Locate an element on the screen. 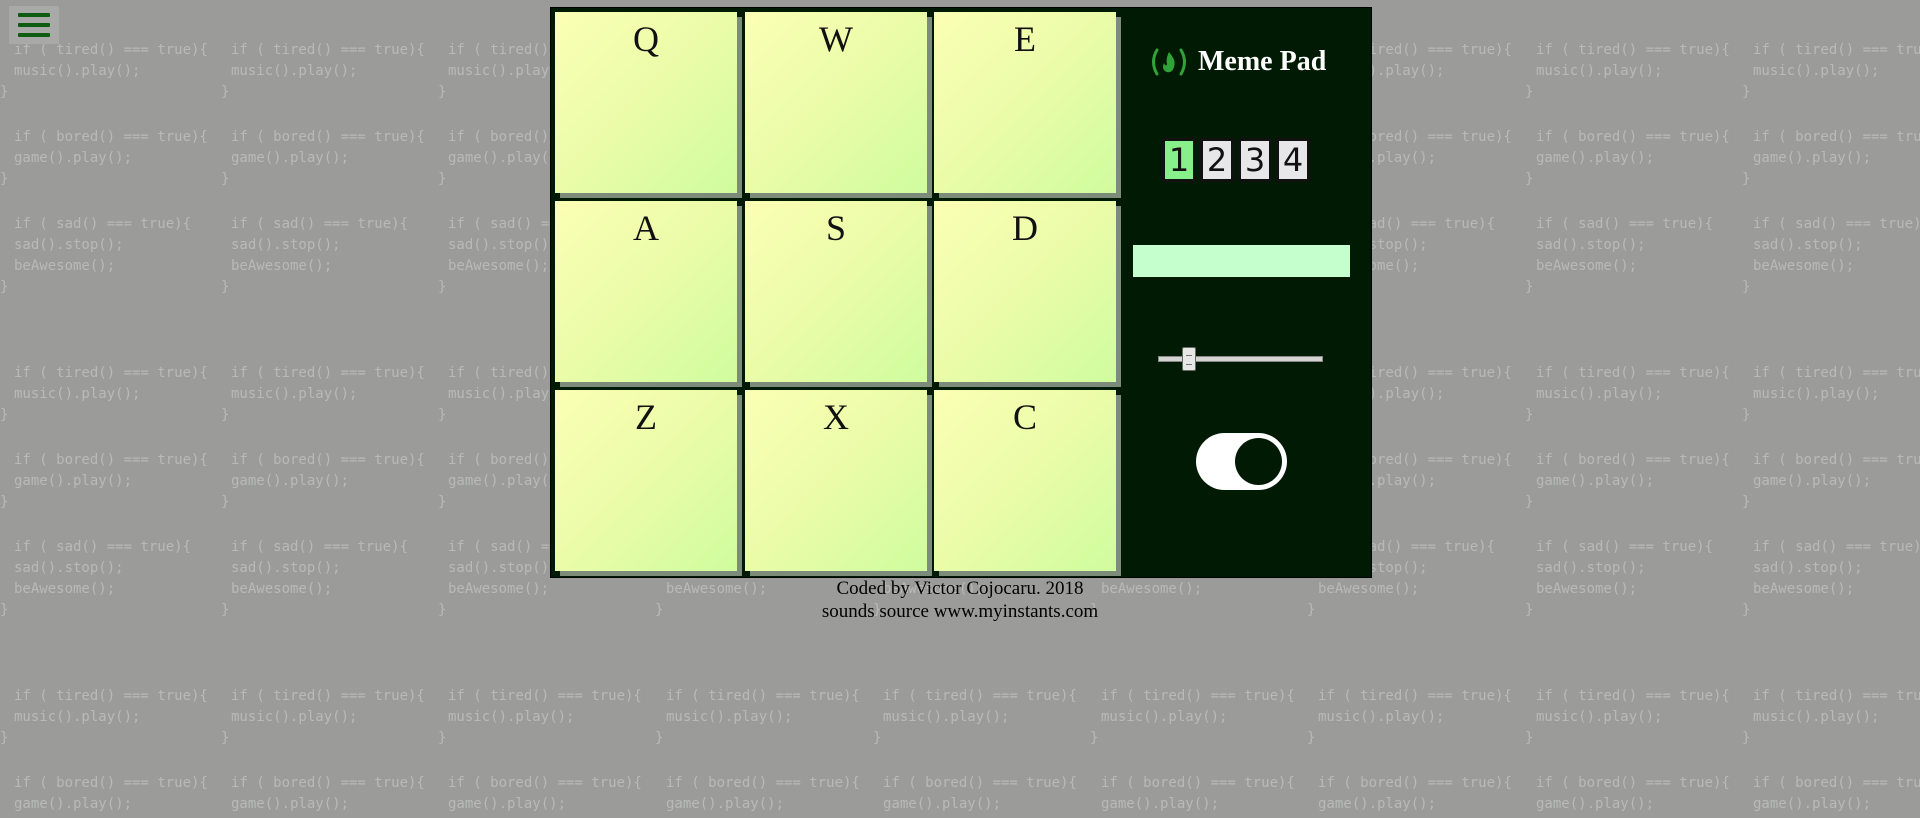 Image resolution: width=1920 pixels, height=818 pixels. hamburger-menu-icon is located at coordinates (34, 25).